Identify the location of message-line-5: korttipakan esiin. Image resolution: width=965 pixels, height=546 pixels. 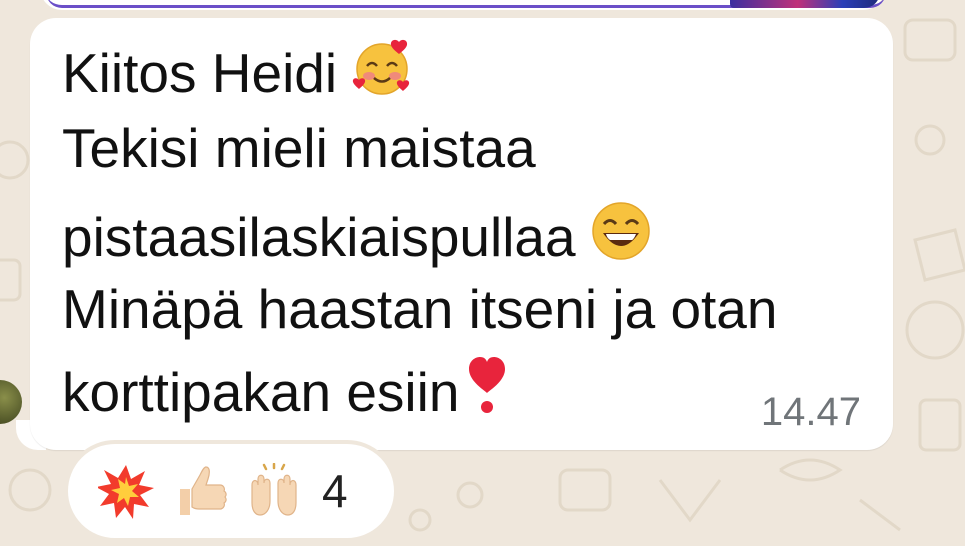
(284, 387).